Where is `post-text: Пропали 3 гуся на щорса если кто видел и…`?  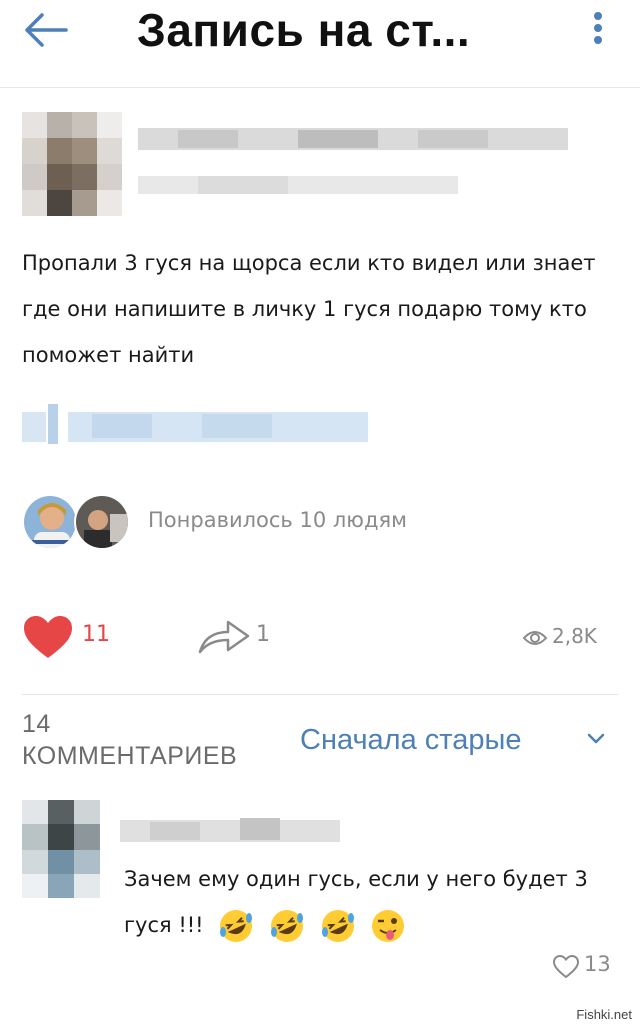 post-text: Пропали 3 гуся на щорса если кто видел и… is located at coordinates (309, 309).